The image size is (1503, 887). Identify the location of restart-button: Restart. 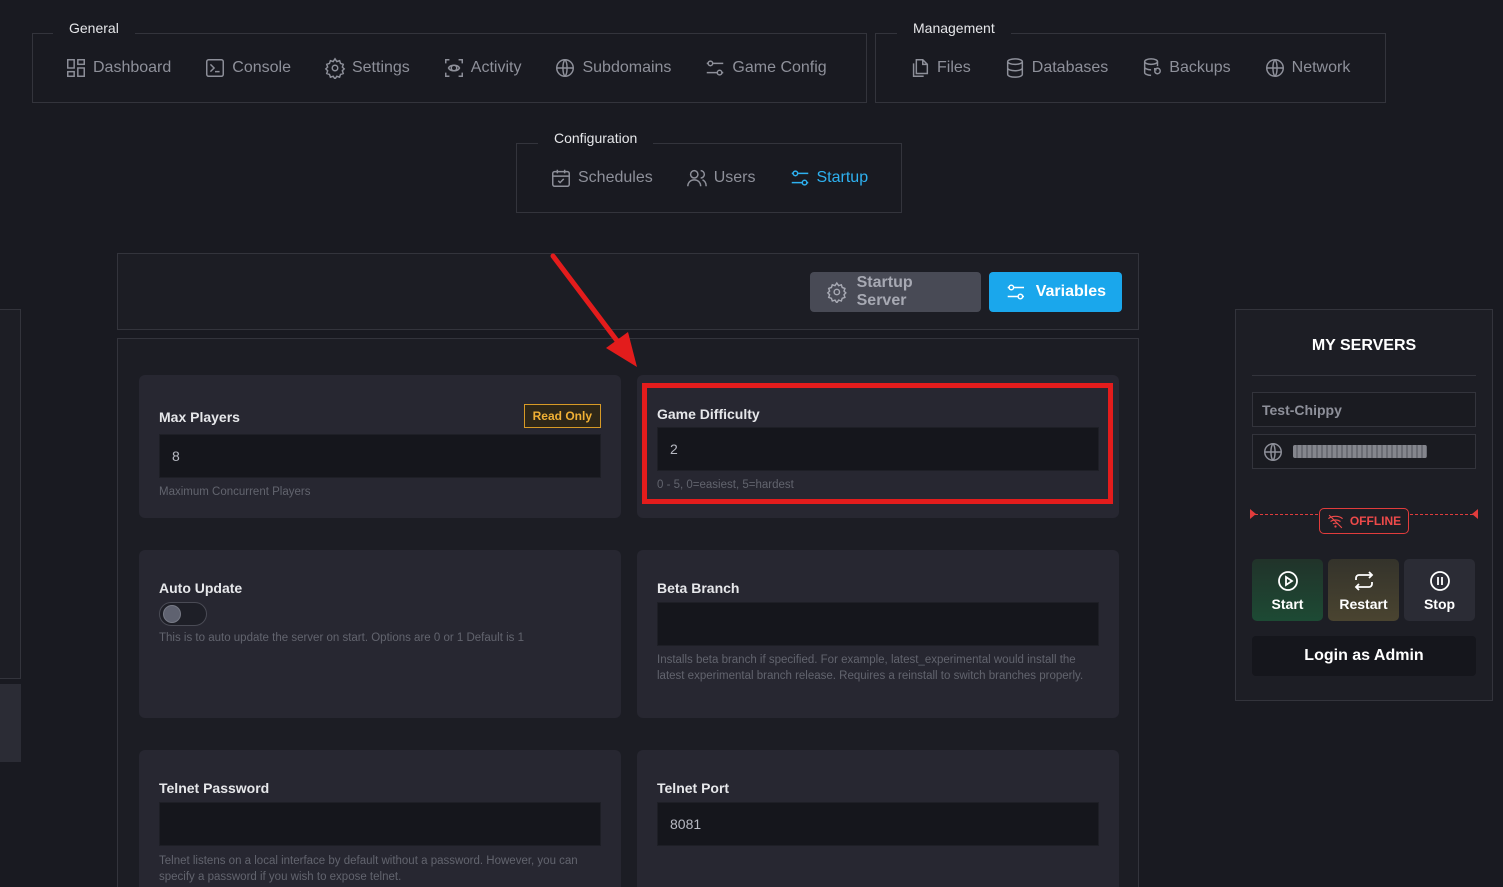
(1363, 590).